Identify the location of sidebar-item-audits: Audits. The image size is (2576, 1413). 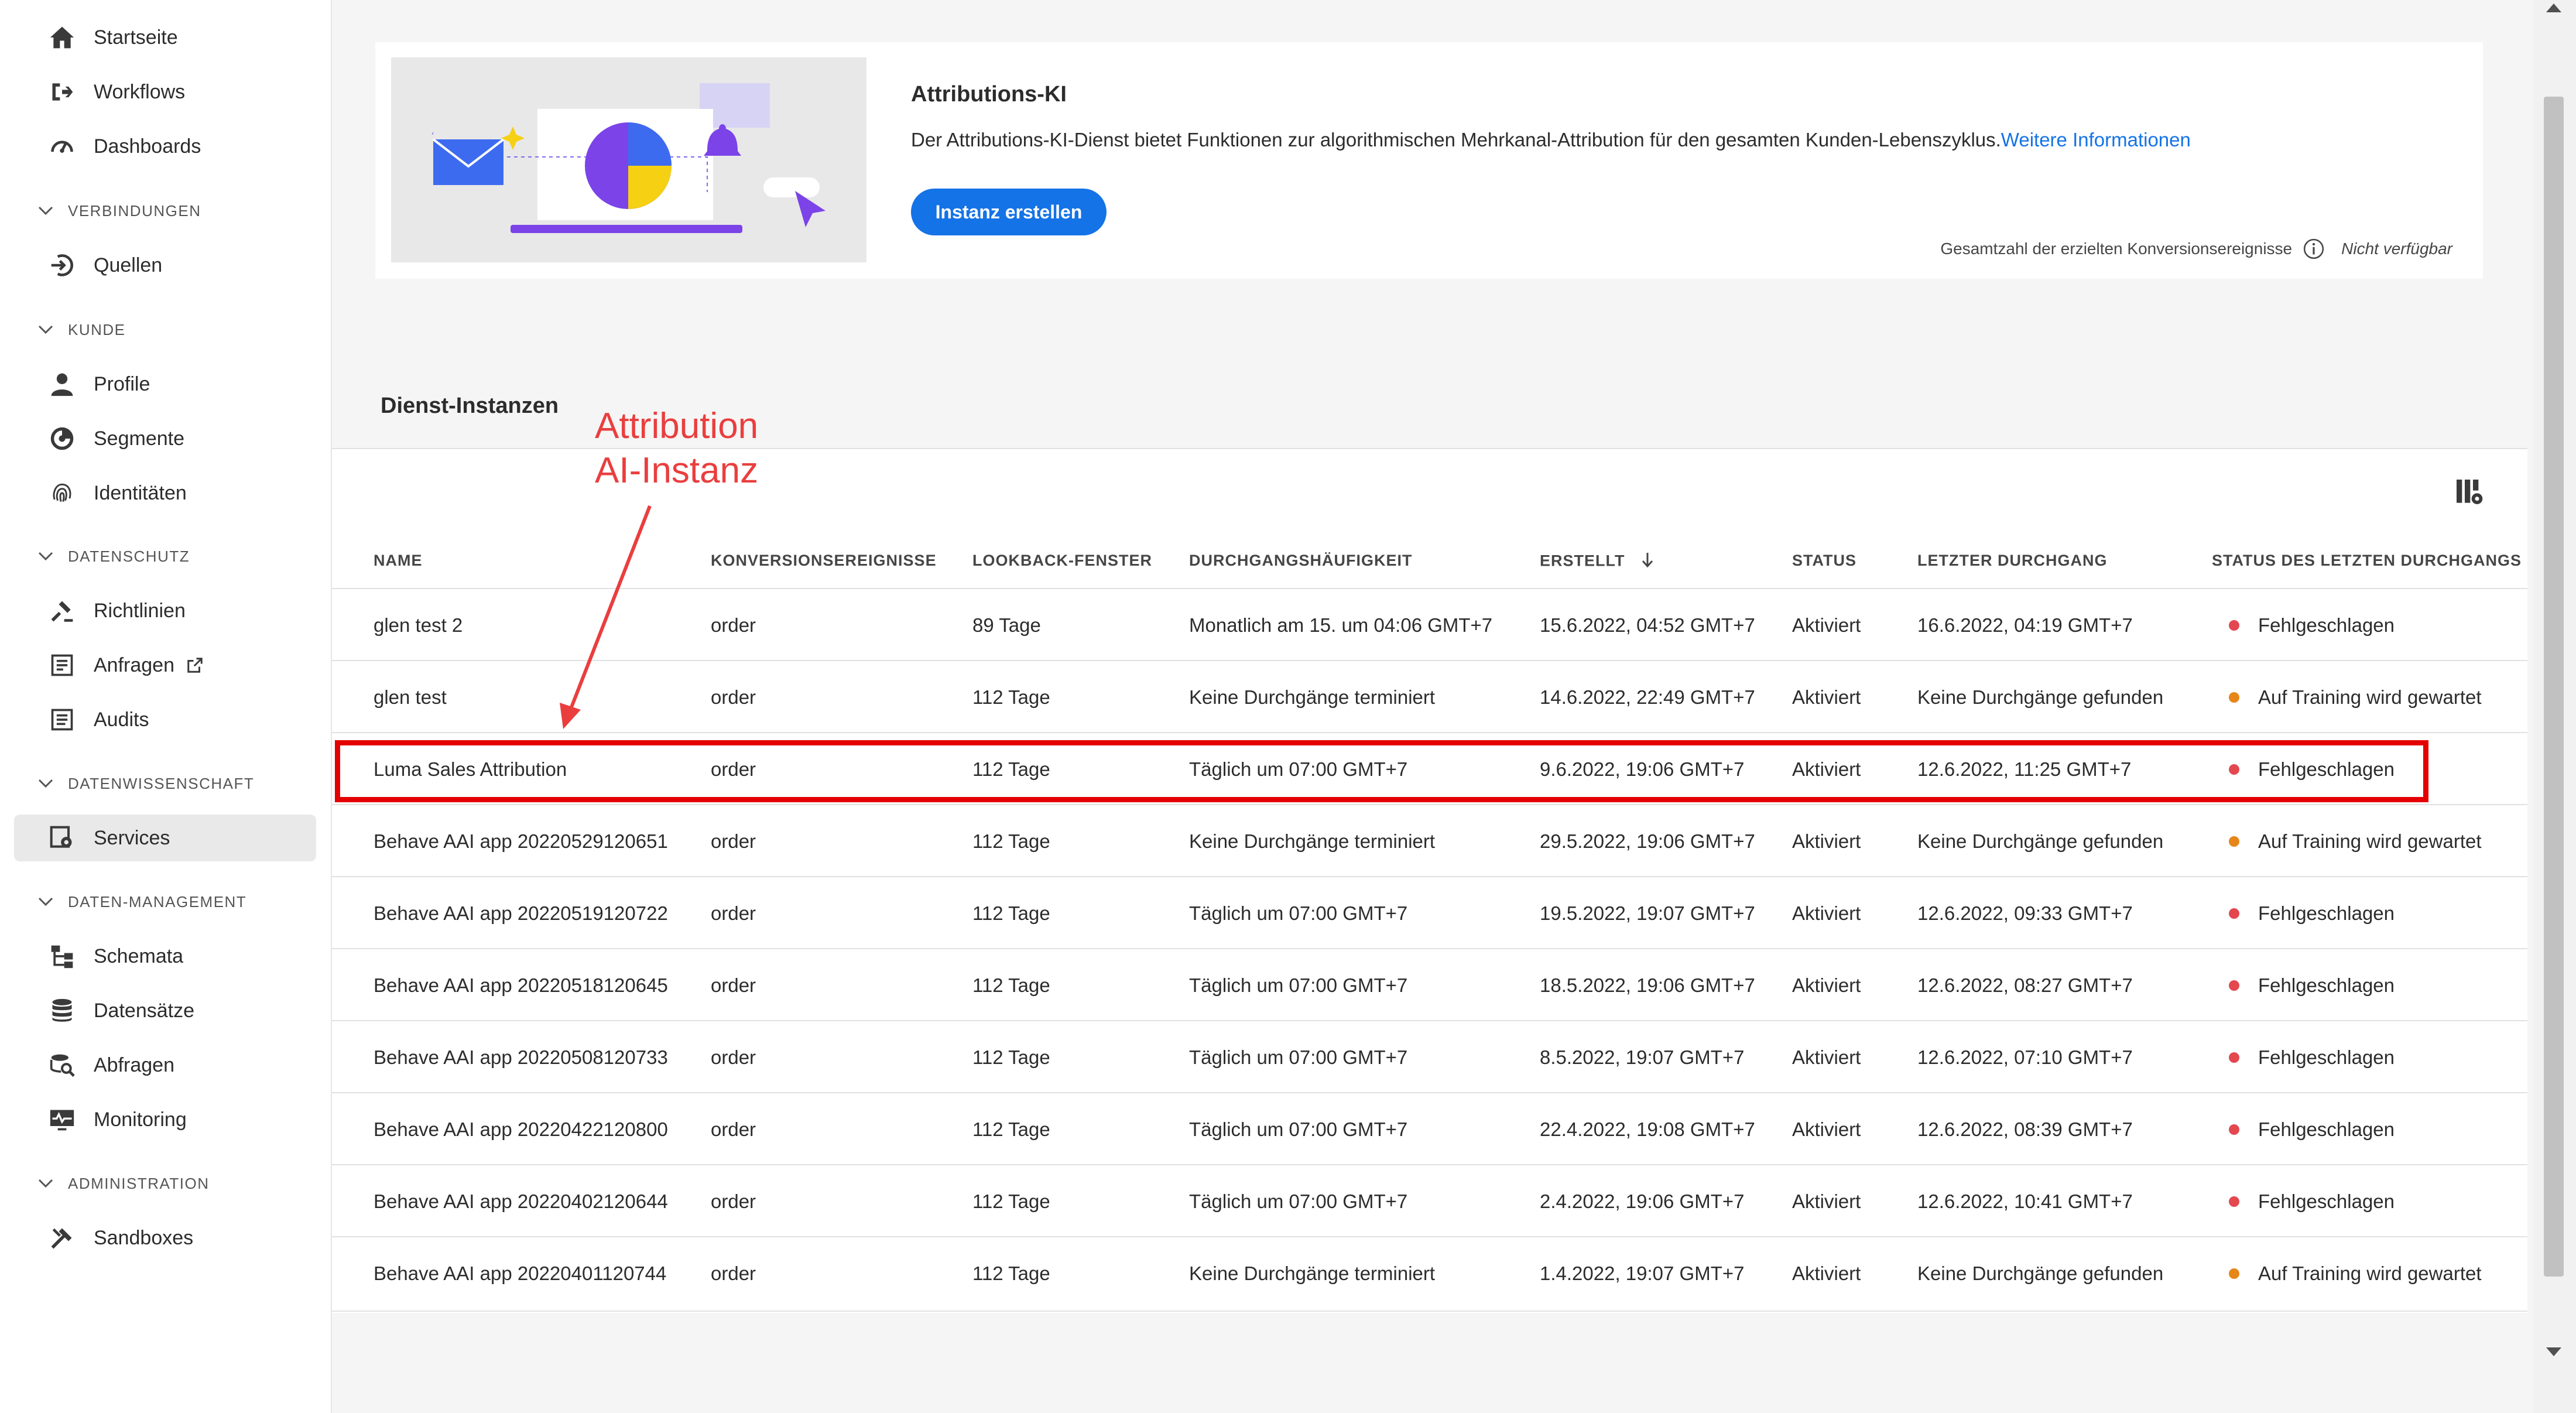
(165, 719).